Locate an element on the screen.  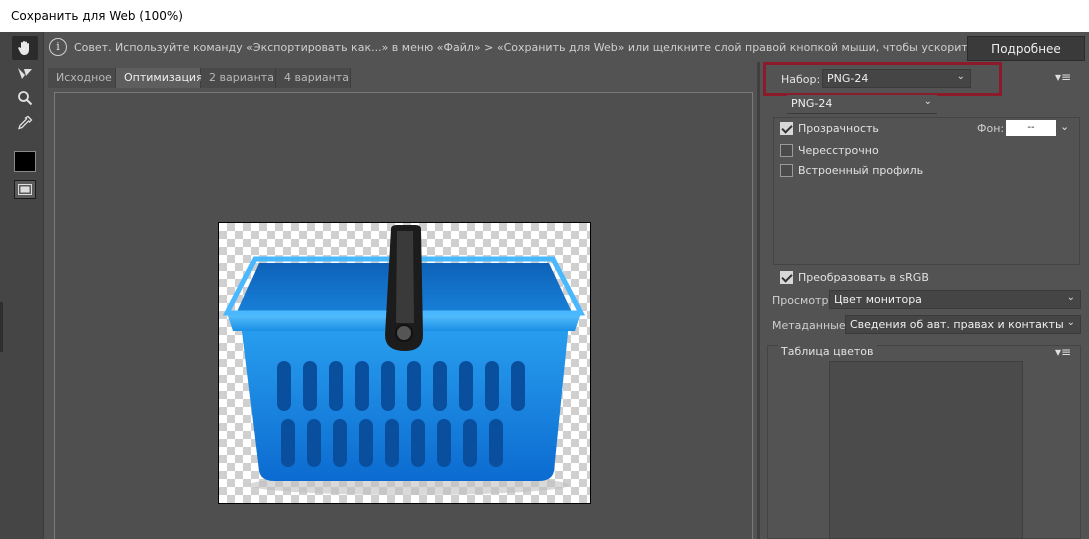
preview-label: Просмотр: is located at coordinates (802, 300).